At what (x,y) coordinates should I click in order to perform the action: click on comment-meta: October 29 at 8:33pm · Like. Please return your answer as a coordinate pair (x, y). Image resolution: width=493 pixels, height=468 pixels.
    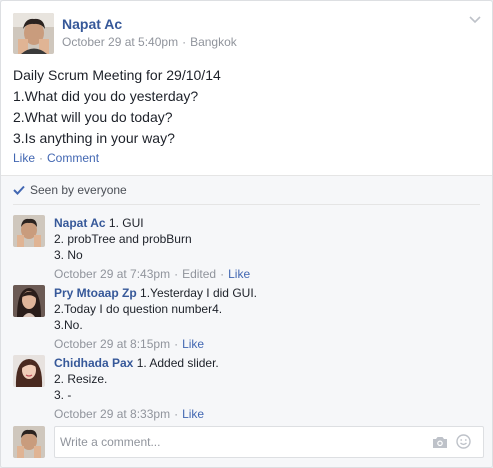
    Looking at the image, I should click on (136, 414).